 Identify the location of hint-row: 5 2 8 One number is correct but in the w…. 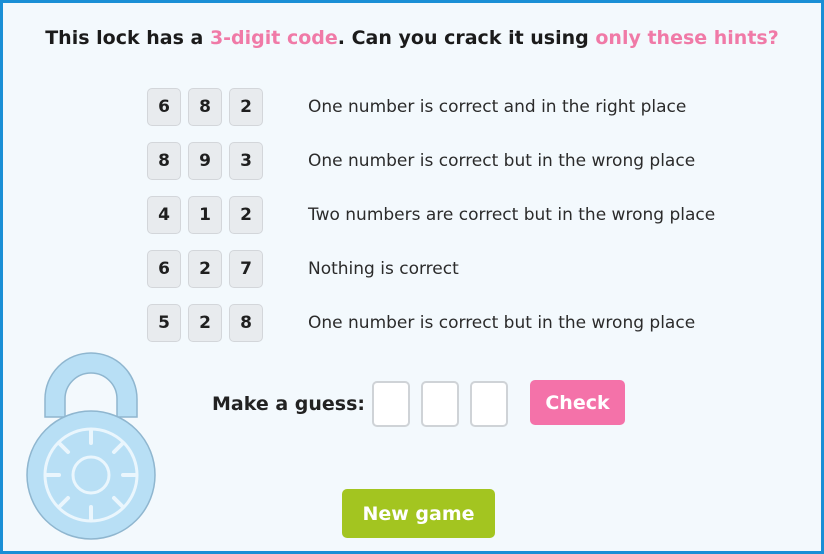
(421, 323).